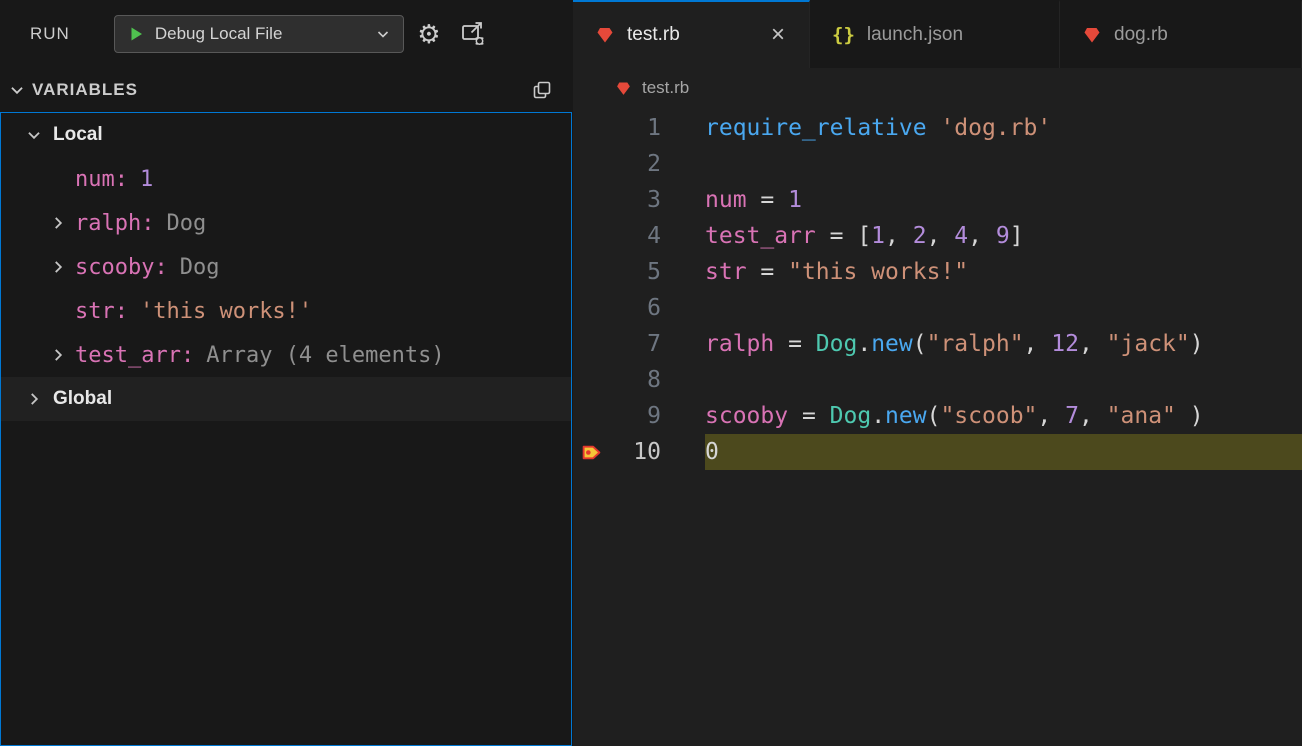  Describe the element at coordinates (654, 236) in the screenshot. I see `line-number: 4` at that location.